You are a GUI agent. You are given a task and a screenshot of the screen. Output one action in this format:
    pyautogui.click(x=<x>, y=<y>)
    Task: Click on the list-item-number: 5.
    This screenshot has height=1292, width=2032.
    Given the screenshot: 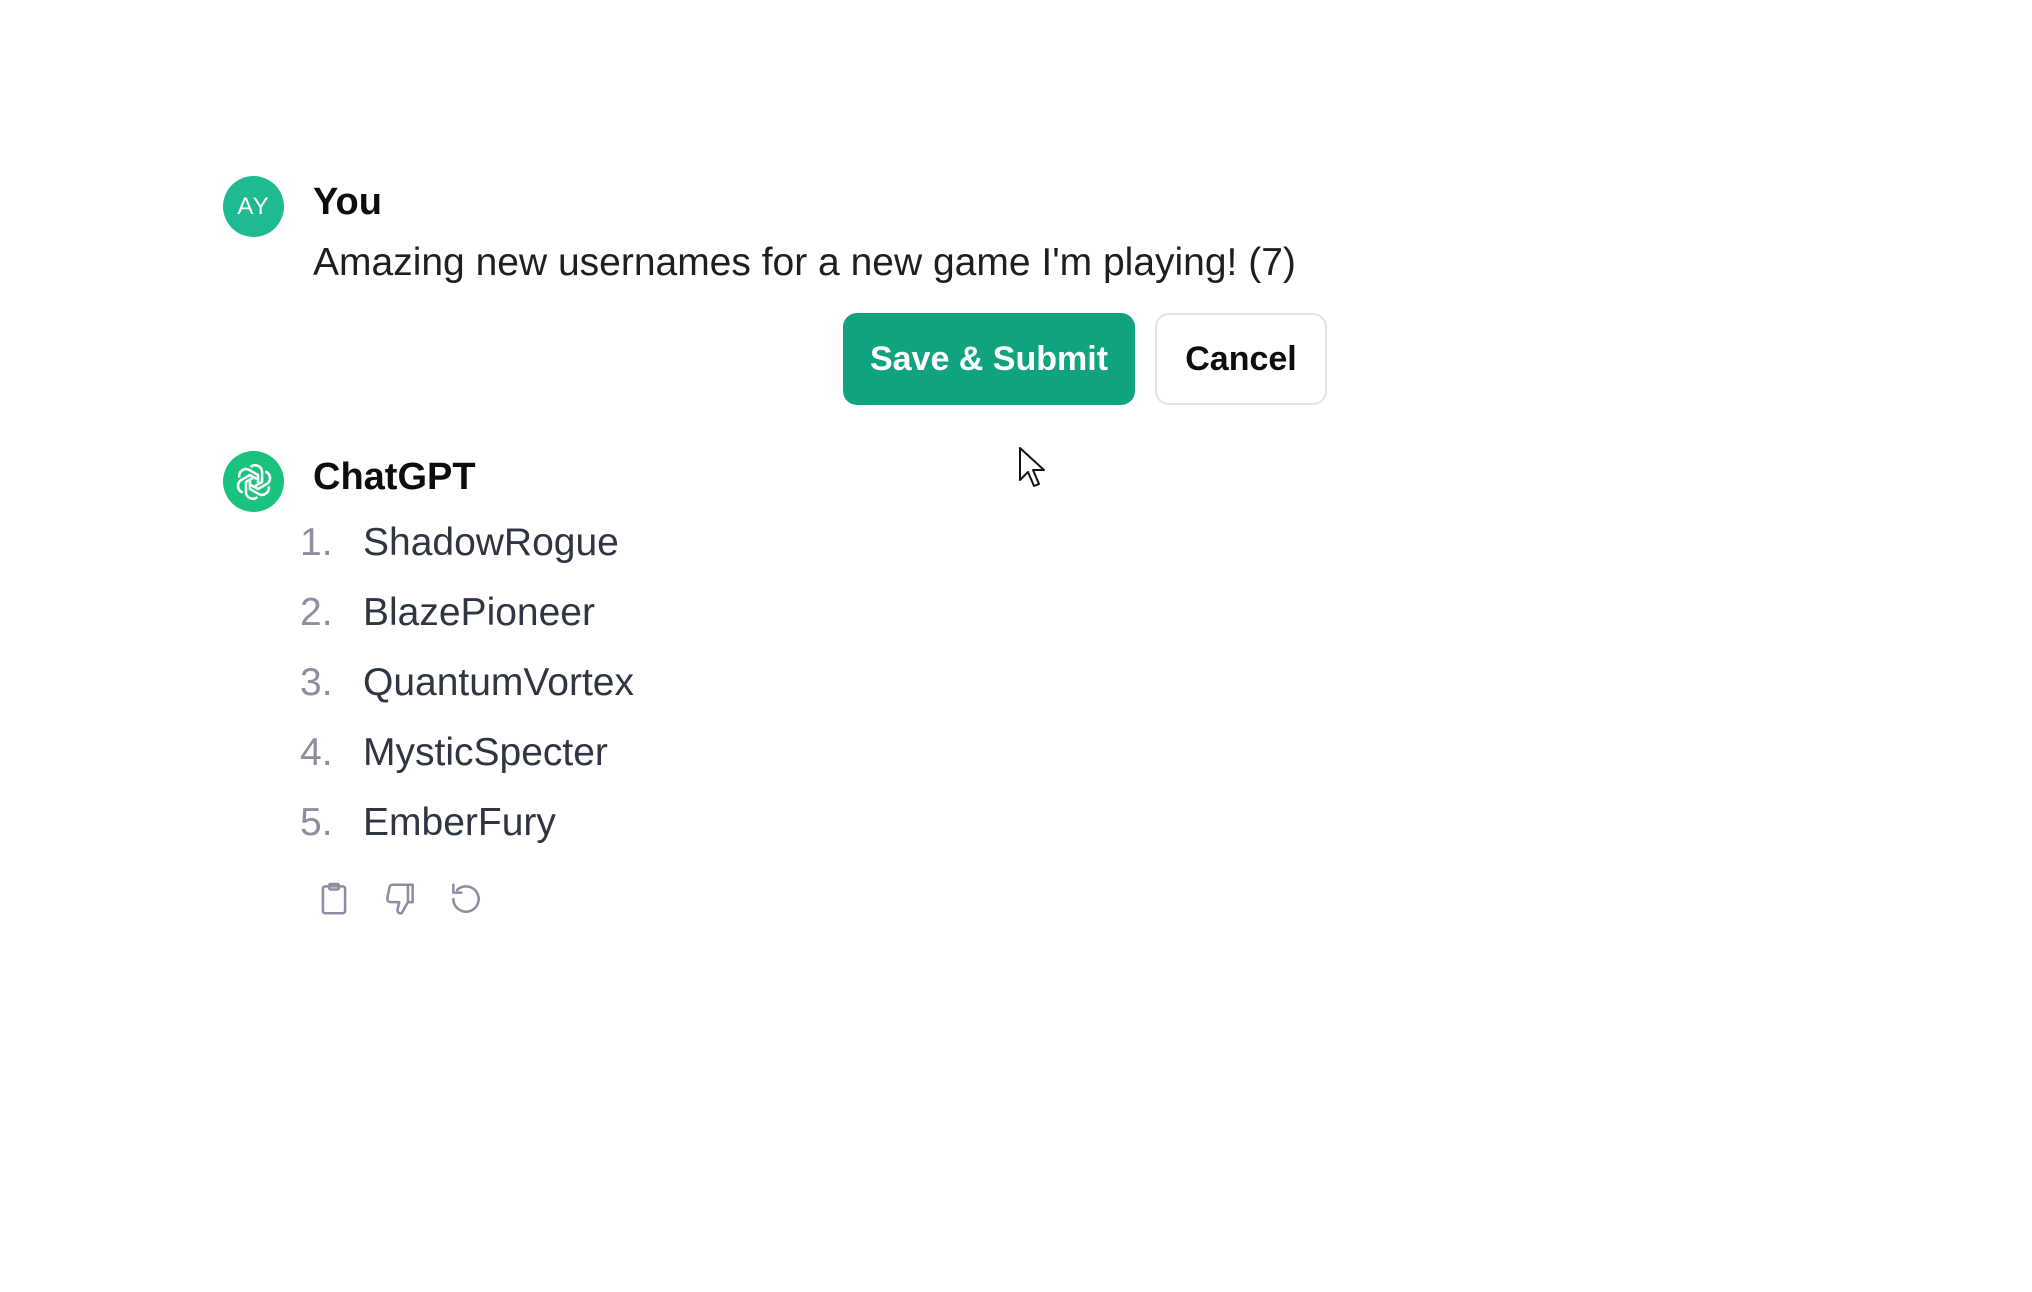 What is the action you would take?
    pyautogui.click(x=316, y=822)
    